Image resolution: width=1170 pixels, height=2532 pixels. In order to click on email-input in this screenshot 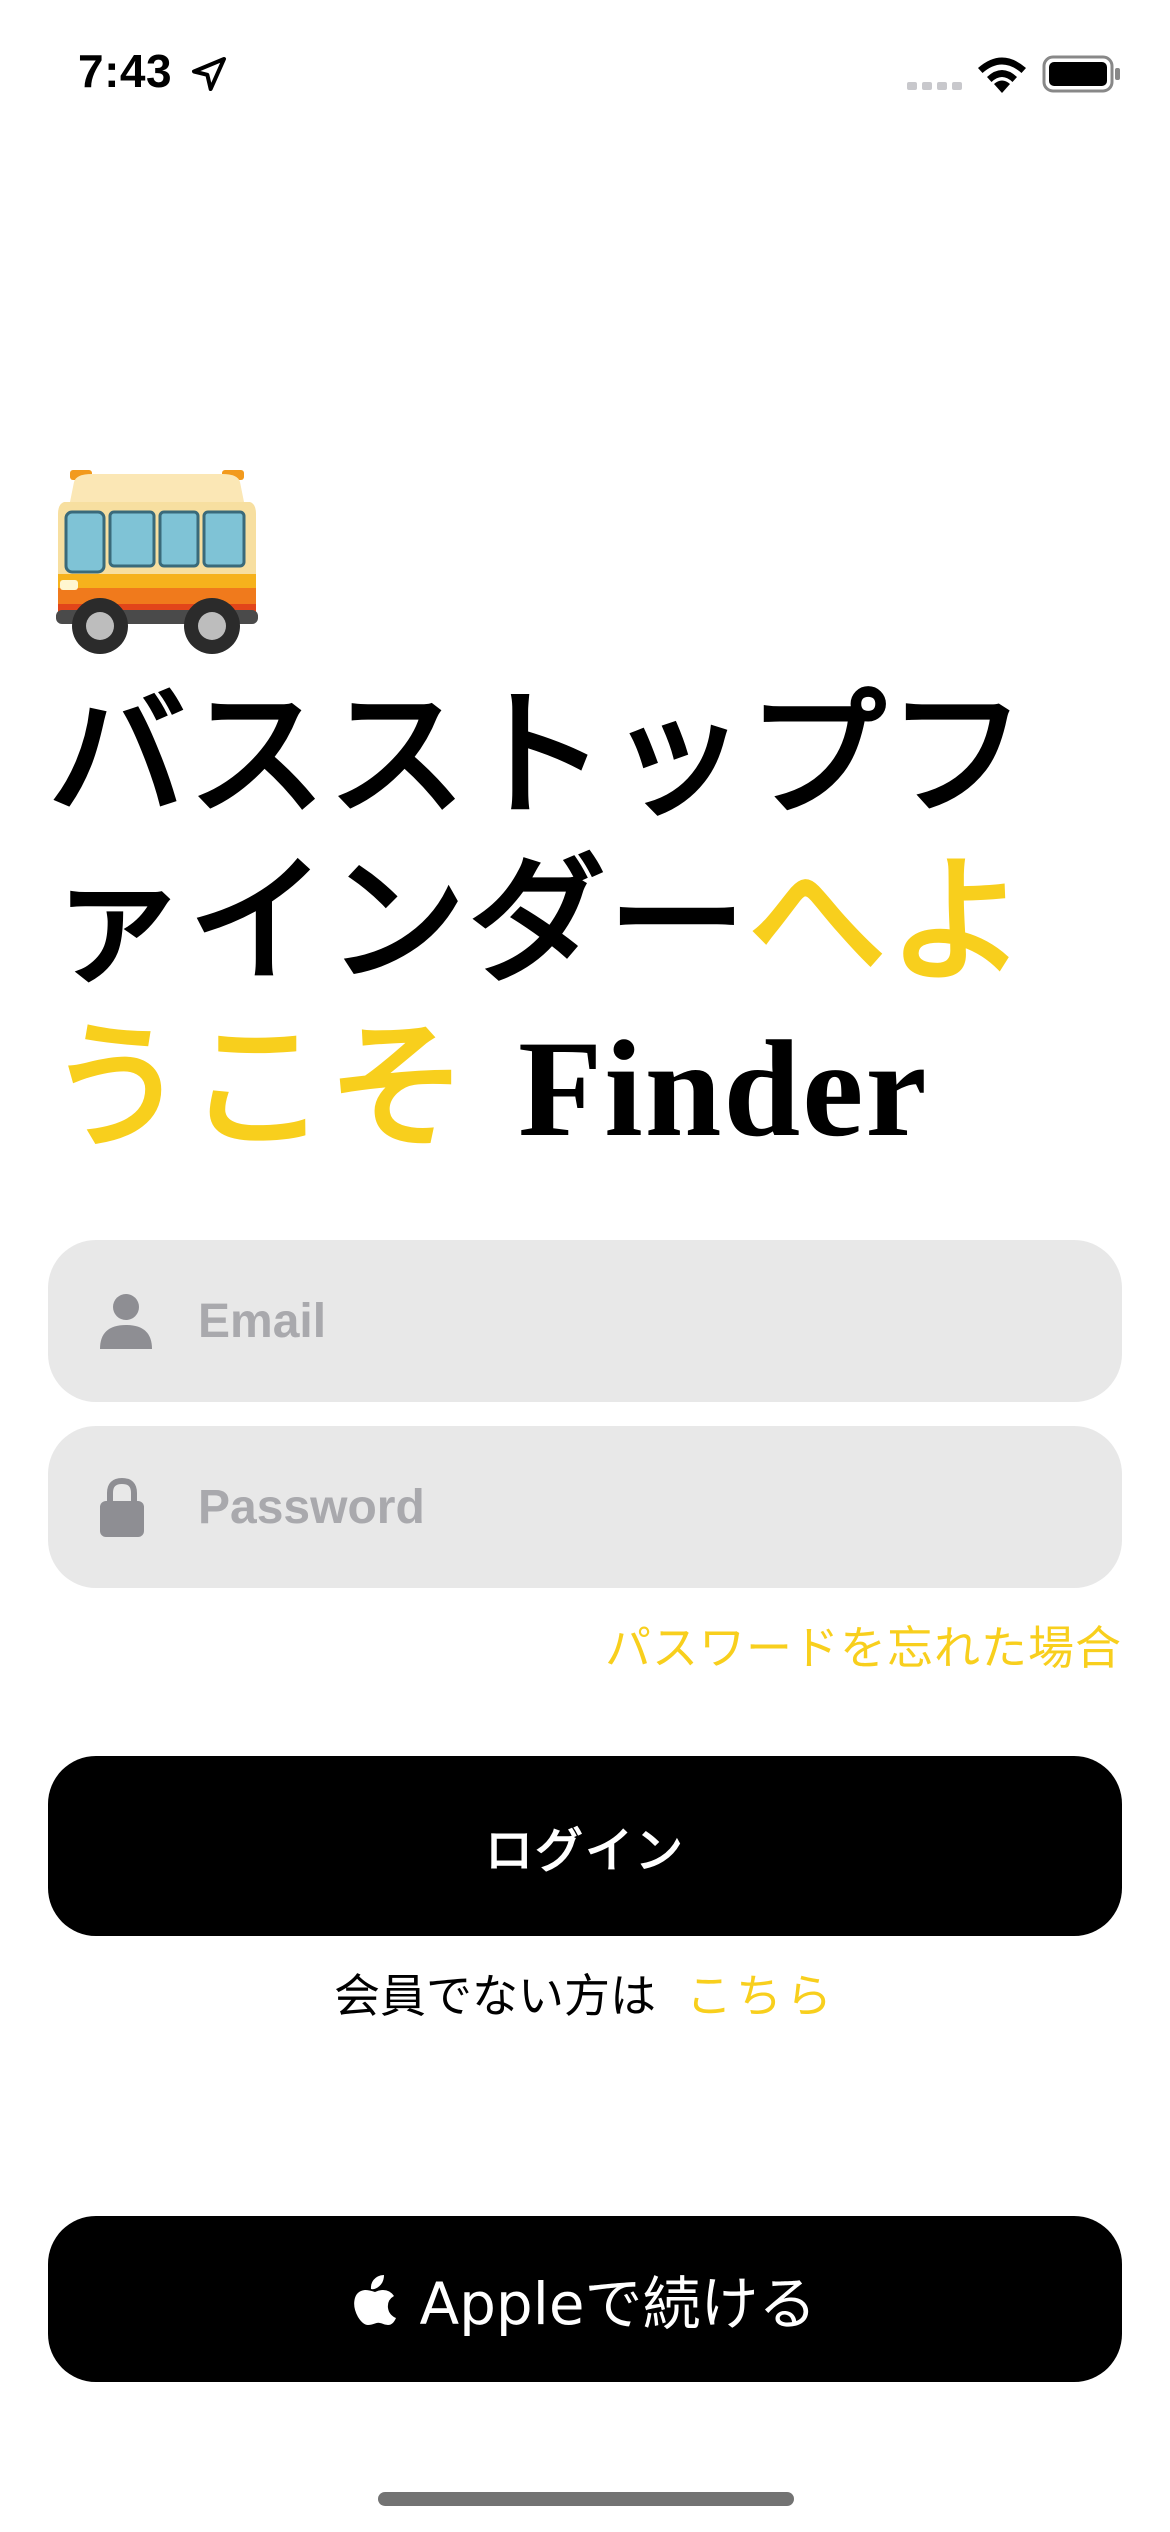, I will do `click(638, 1321)`.